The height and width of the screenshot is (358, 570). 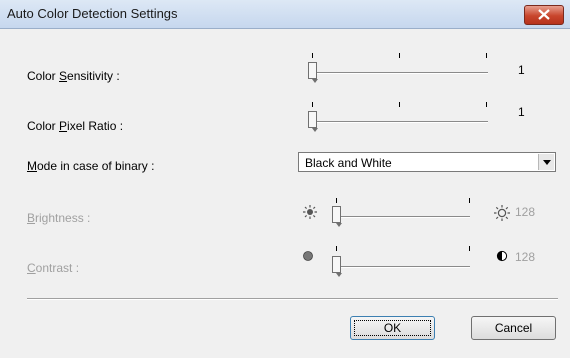 What do you see at coordinates (91, 166) in the screenshot?
I see `binary-mode-label: Mode in case of binary :` at bounding box center [91, 166].